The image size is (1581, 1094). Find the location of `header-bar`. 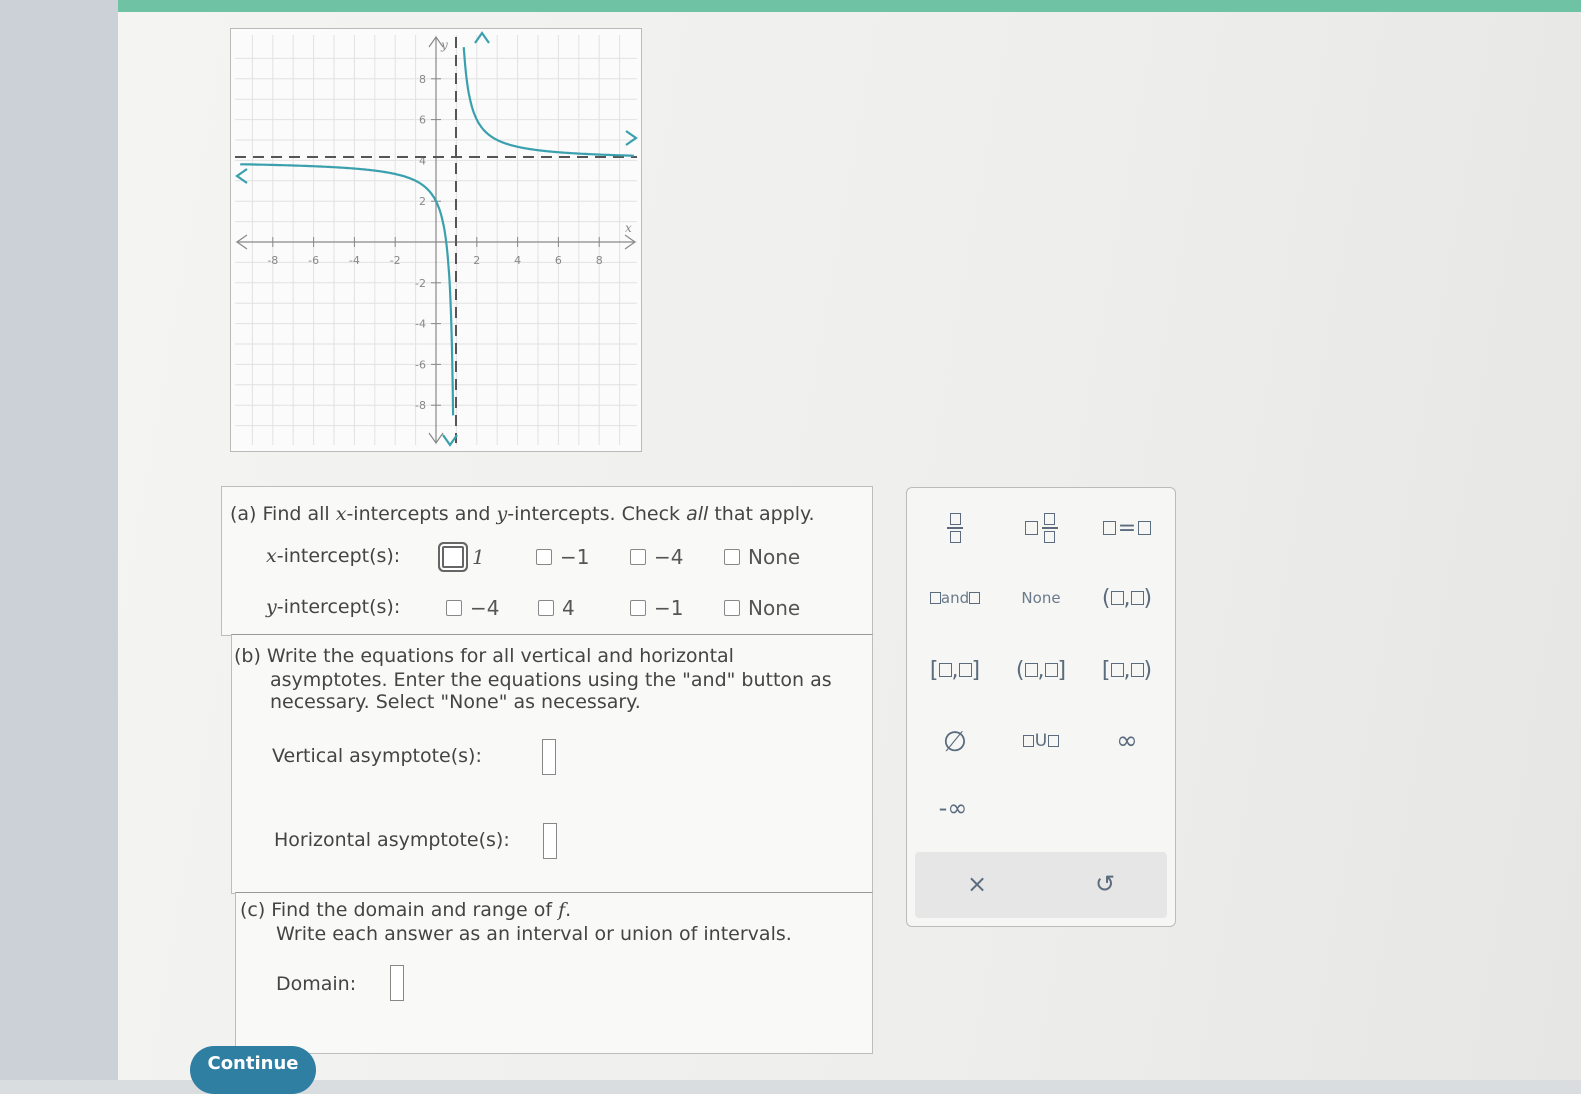

header-bar is located at coordinates (849, 6).